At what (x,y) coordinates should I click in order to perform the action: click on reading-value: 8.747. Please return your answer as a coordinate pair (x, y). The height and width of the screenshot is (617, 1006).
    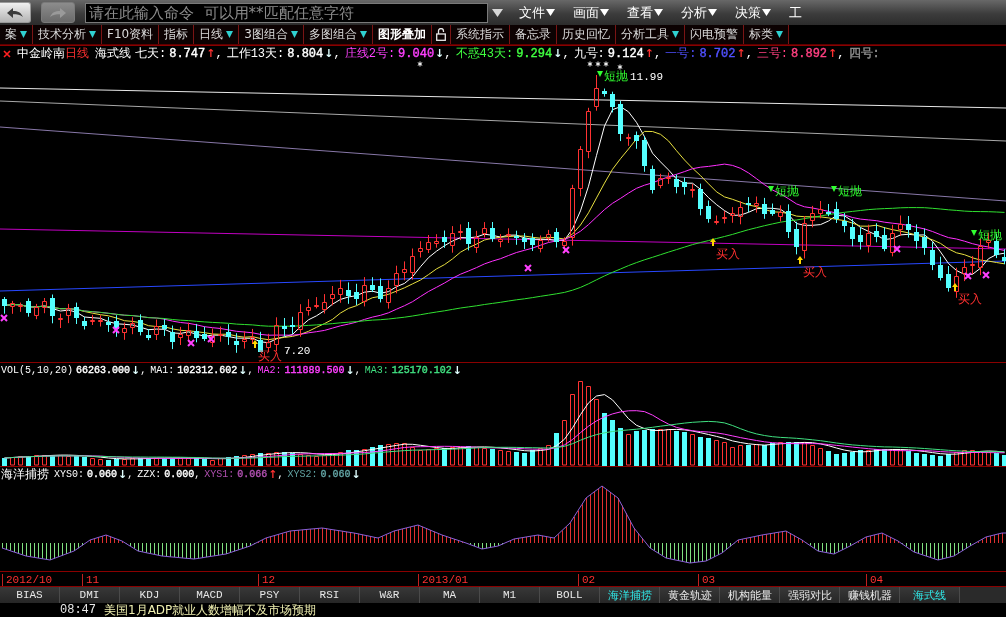
    Looking at the image, I should click on (187, 53).